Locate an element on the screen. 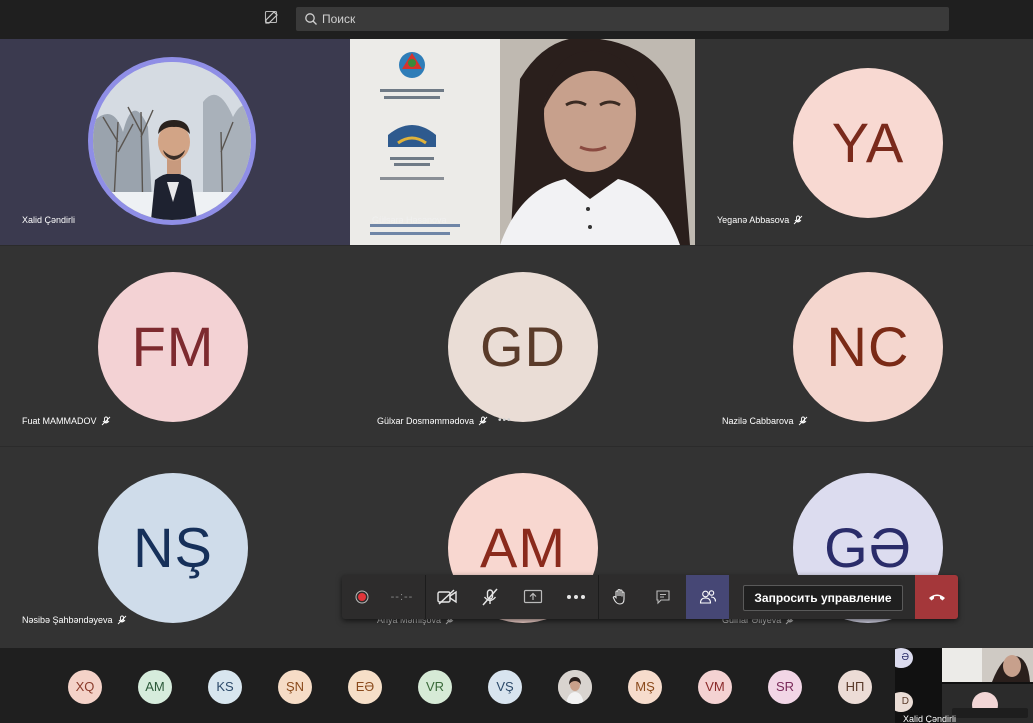 This screenshot has width=1033, height=723. participant-name: Xalid Çəndirli is located at coordinates (48, 220).